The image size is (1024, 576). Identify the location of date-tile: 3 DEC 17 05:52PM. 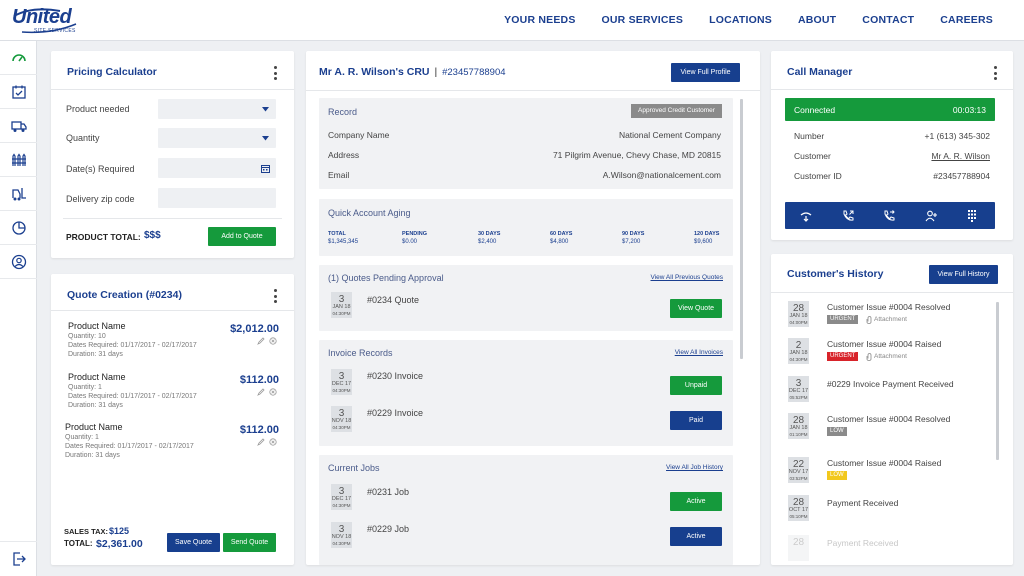
(798, 389).